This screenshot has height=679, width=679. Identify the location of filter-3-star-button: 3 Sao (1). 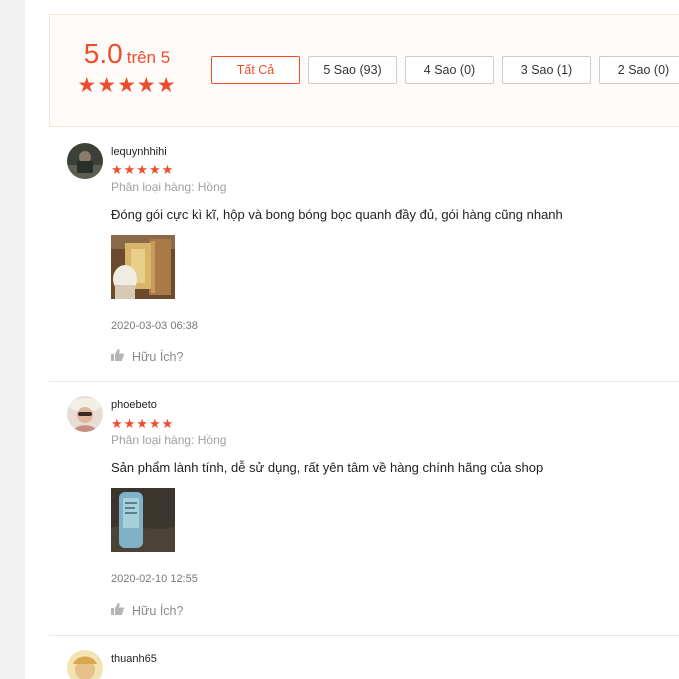
(546, 70).